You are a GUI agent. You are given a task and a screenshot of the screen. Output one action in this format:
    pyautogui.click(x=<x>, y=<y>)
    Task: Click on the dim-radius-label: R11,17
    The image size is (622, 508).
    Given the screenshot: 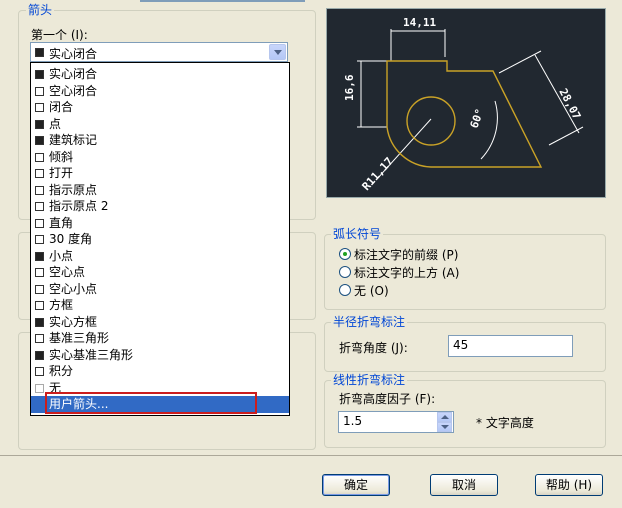 What is the action you would take?
    pyautogui.click(x=378, y=174)
    